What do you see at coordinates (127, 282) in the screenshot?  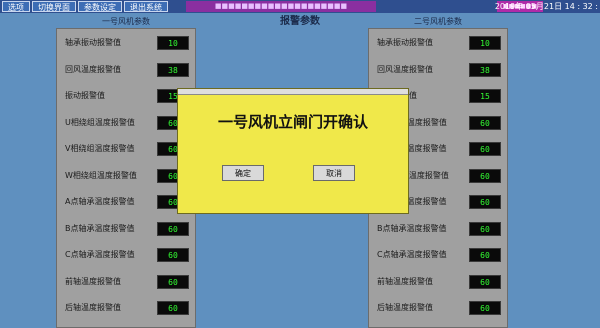 I see `fan1-param-row: 前轴温度报警值 60` at bounding box center [127, 282].